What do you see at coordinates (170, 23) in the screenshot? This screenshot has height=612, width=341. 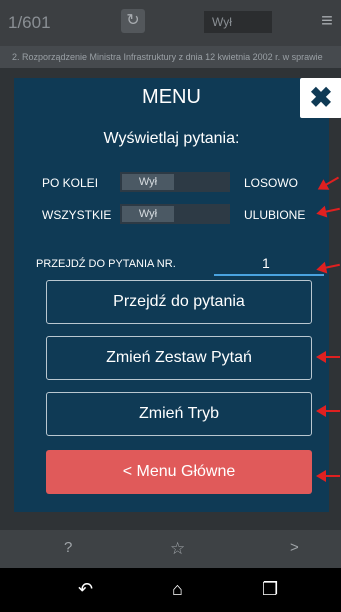 I see `top-bar: 1/601 ↻ Wył ≡` at bounding box center [170, 23].